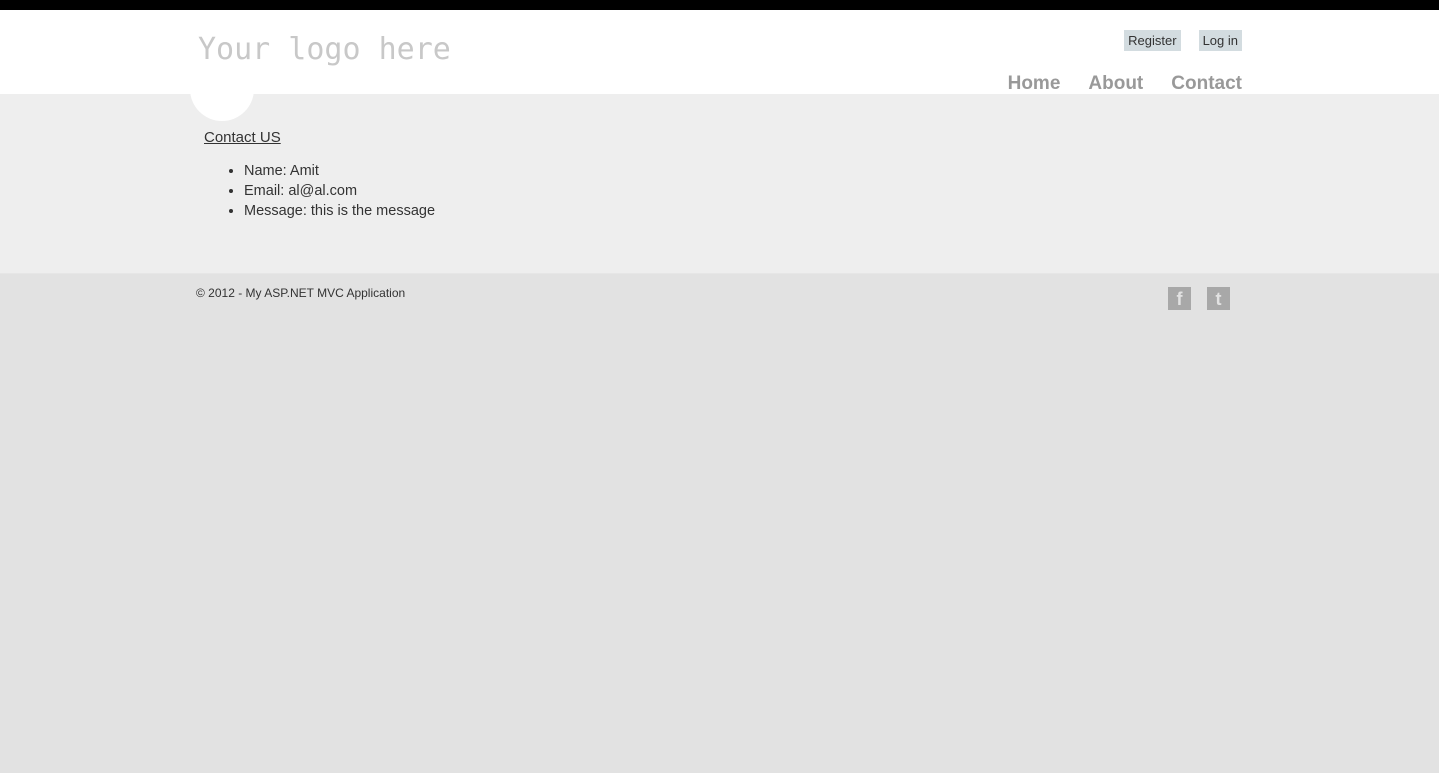  I want to click on detail-email: Email: al@al.com, so click(339, 191).